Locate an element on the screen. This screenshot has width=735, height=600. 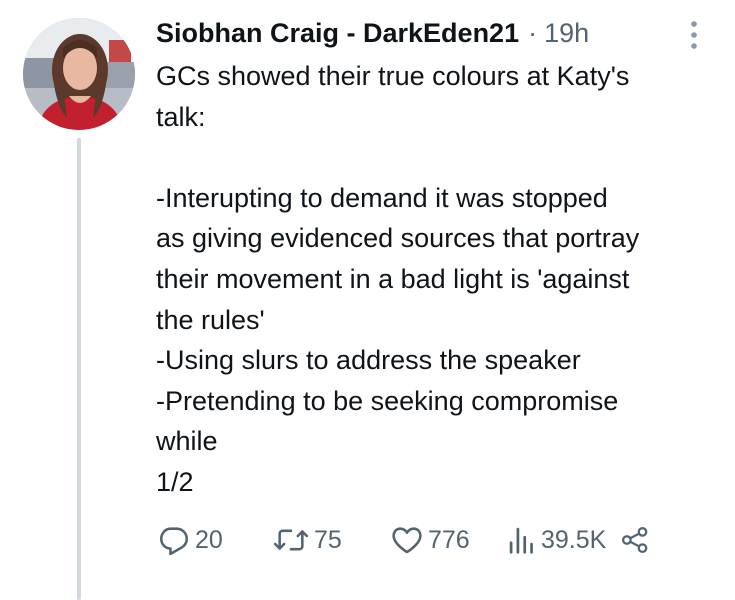
tweet-text-line: as giving evidenced sources that portray is located at coordinates (398, 238).